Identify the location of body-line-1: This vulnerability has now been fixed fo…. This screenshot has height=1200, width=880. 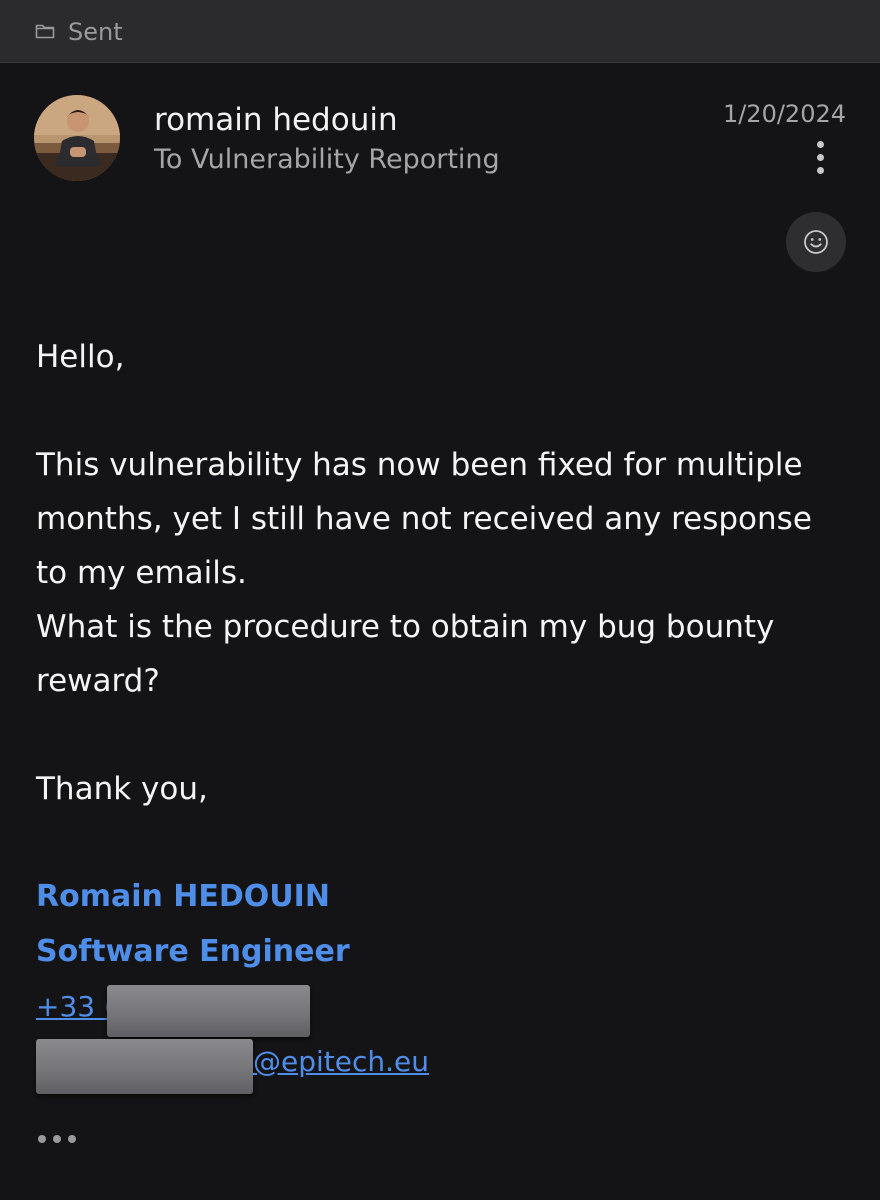
(424, 519).